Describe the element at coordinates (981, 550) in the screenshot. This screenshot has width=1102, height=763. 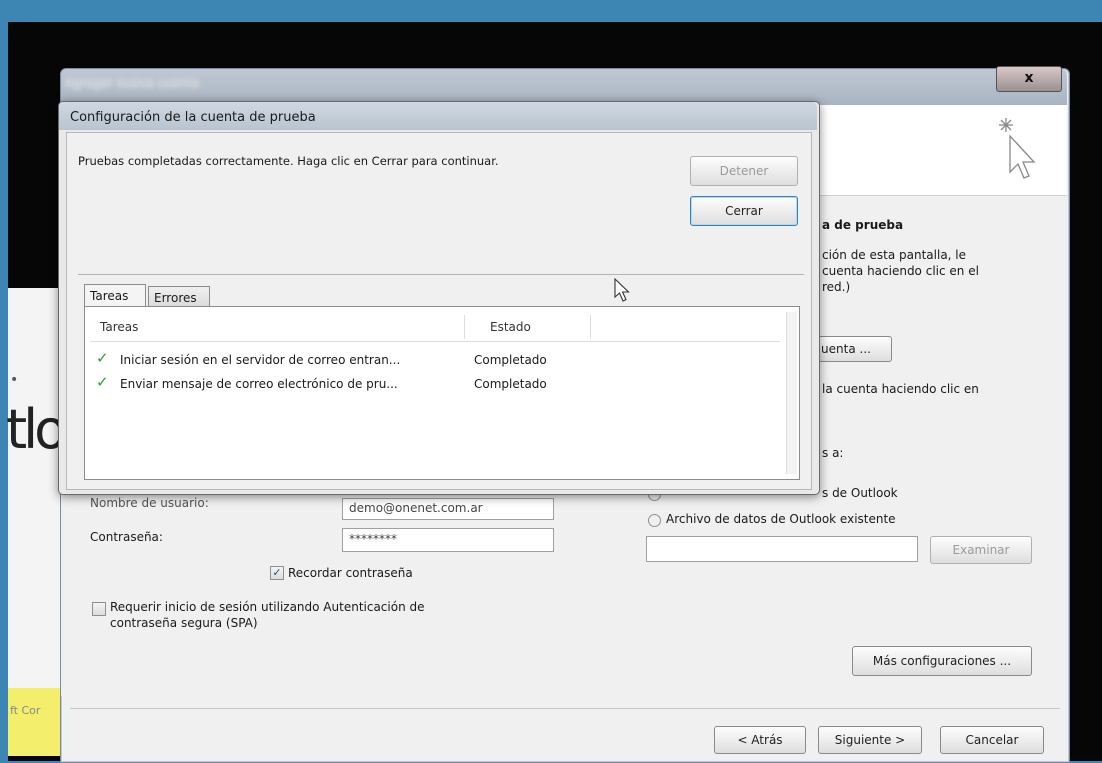
I see `browse-button: Examinar` at that location.